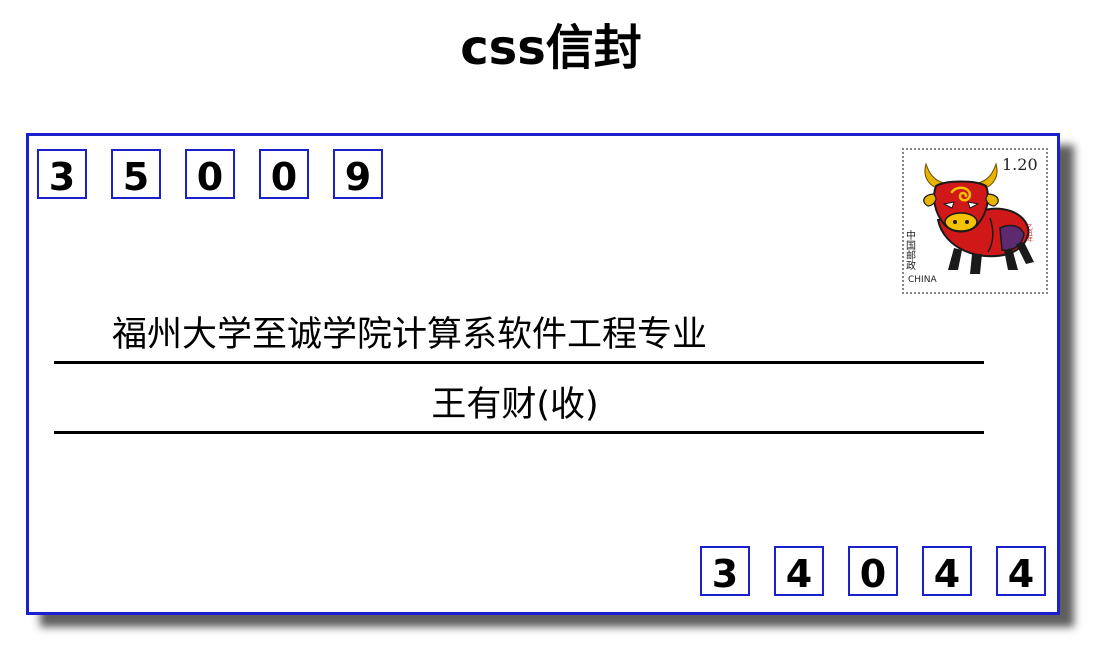 The width and height of the screenshot is (1102, 660). I want to click on sender-zip-digit-2: 5, so click(136, 174).